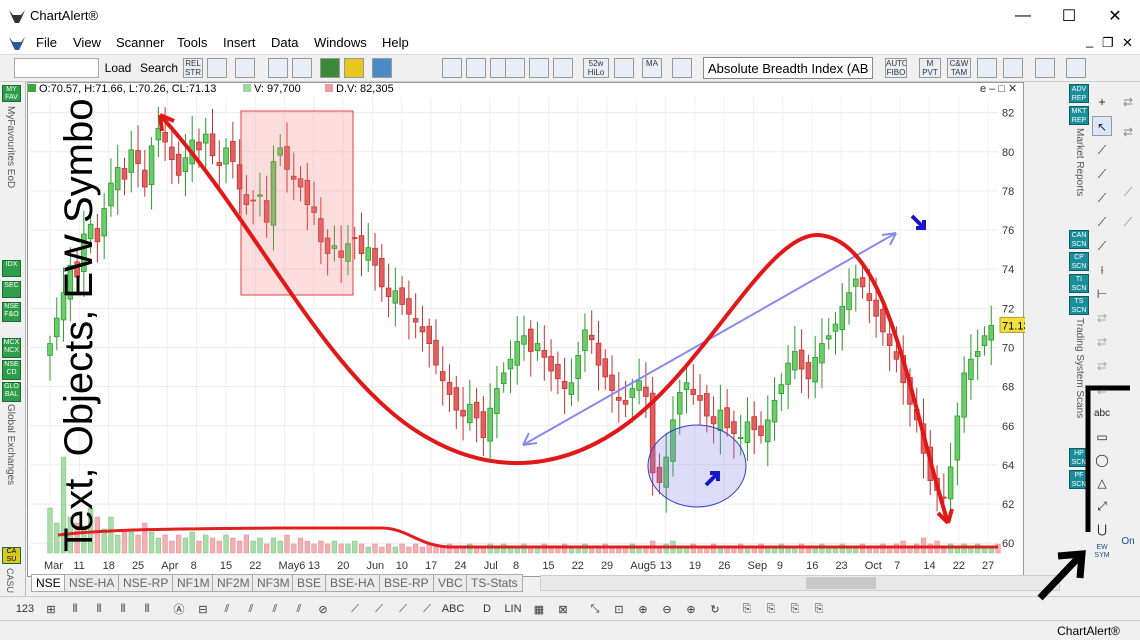 This screenshot has height=640, width=1140. I want to click on sl-line-tool: ⟋, so click(1102, 174).